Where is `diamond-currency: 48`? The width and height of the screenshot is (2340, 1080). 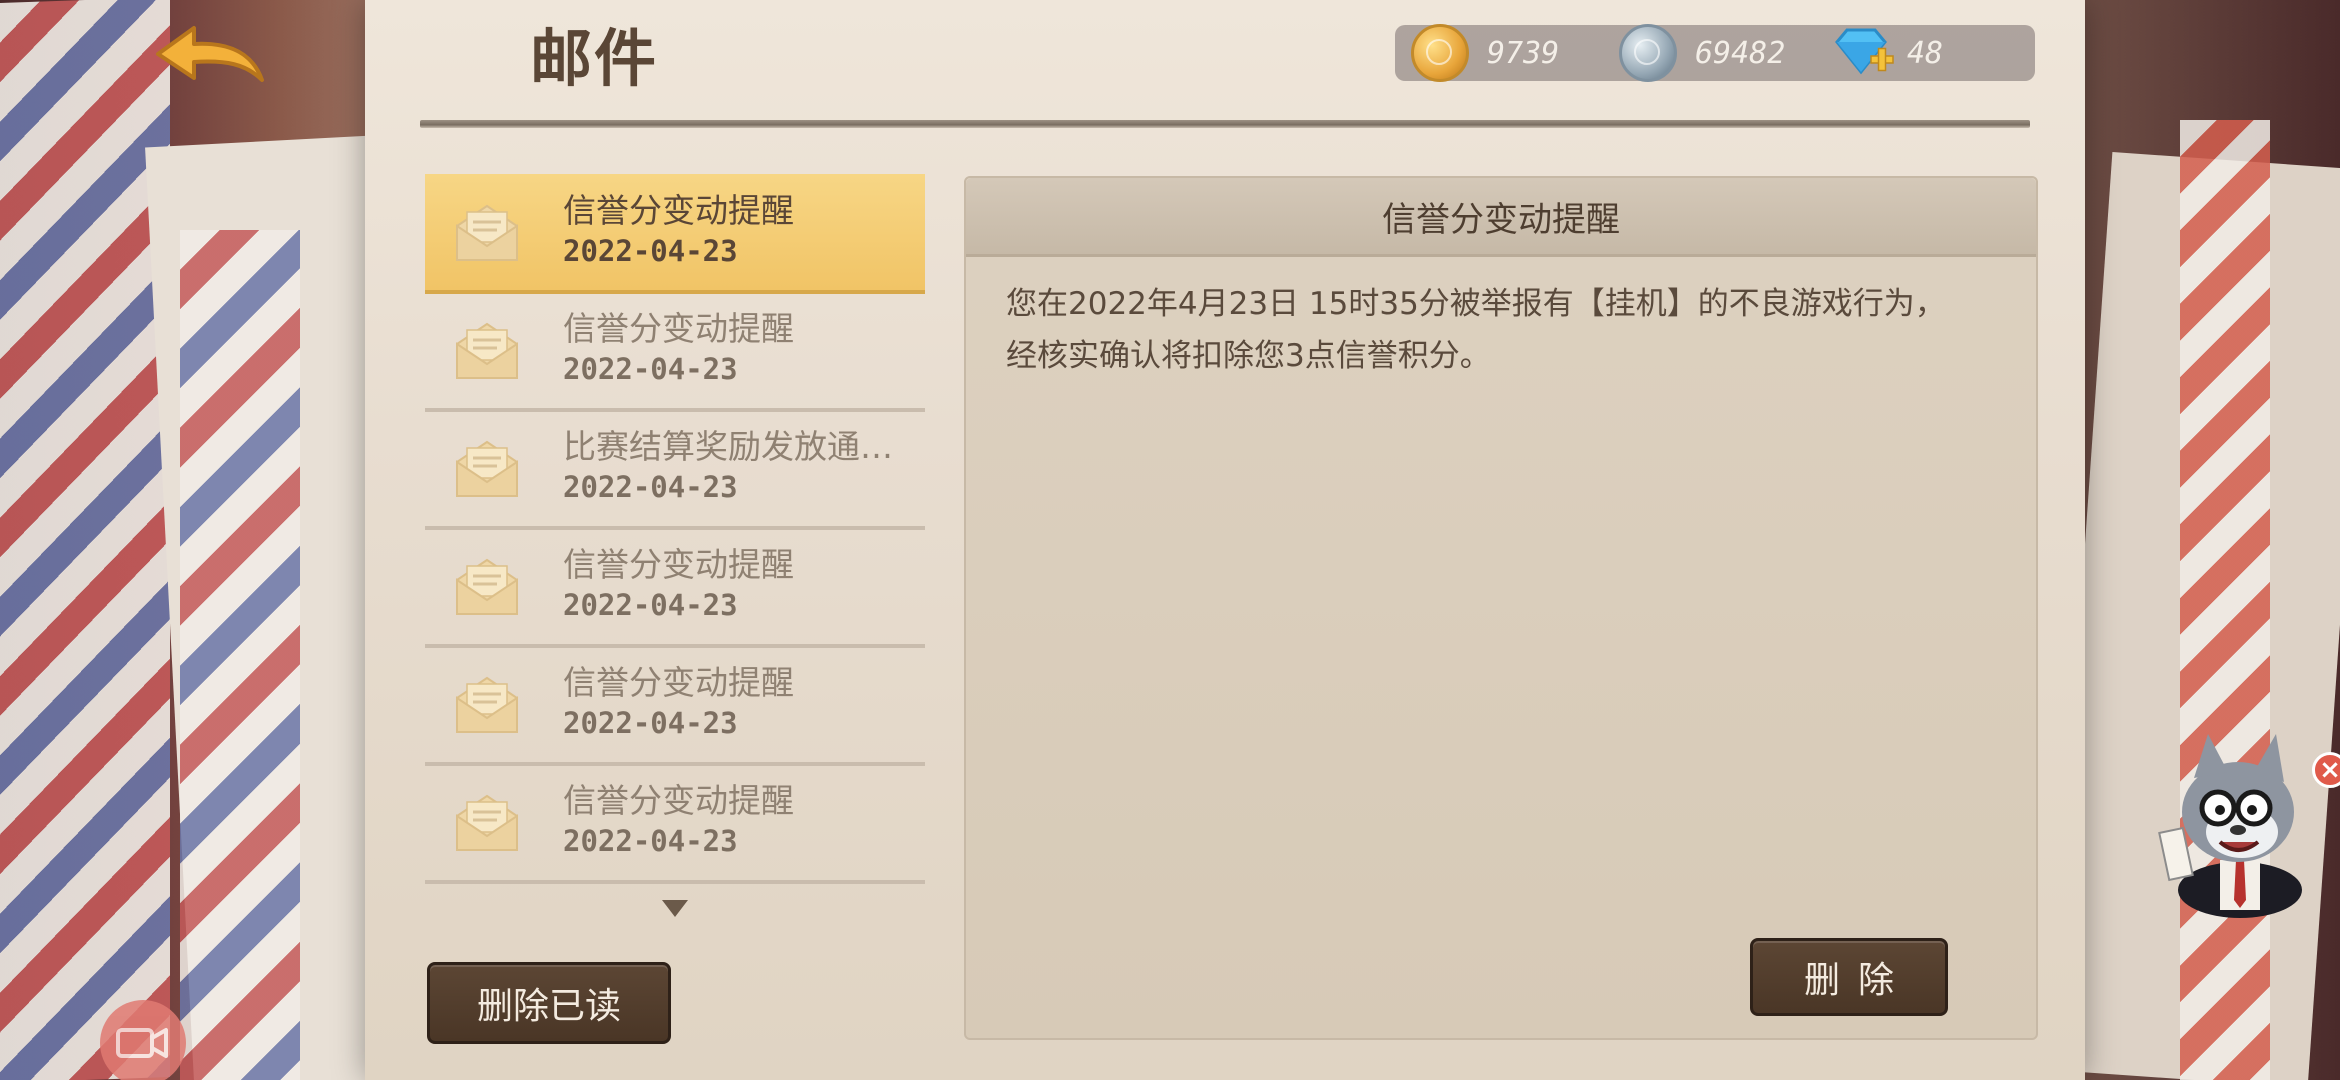
diamond-currency: 48 is located at coordinates (1887, 53).